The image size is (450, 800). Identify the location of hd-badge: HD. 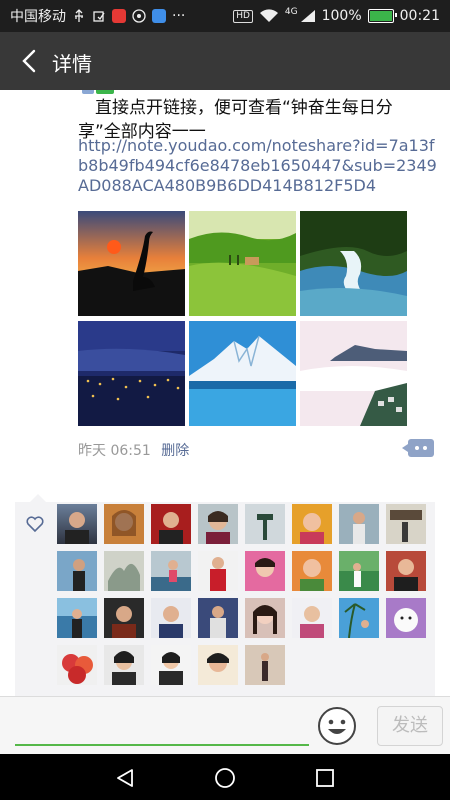
(243, 16).